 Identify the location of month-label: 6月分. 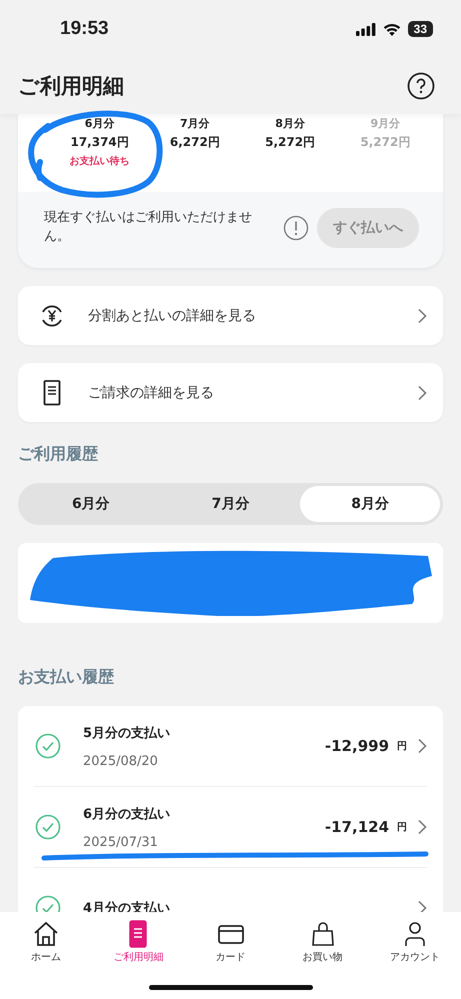
(99, 123).